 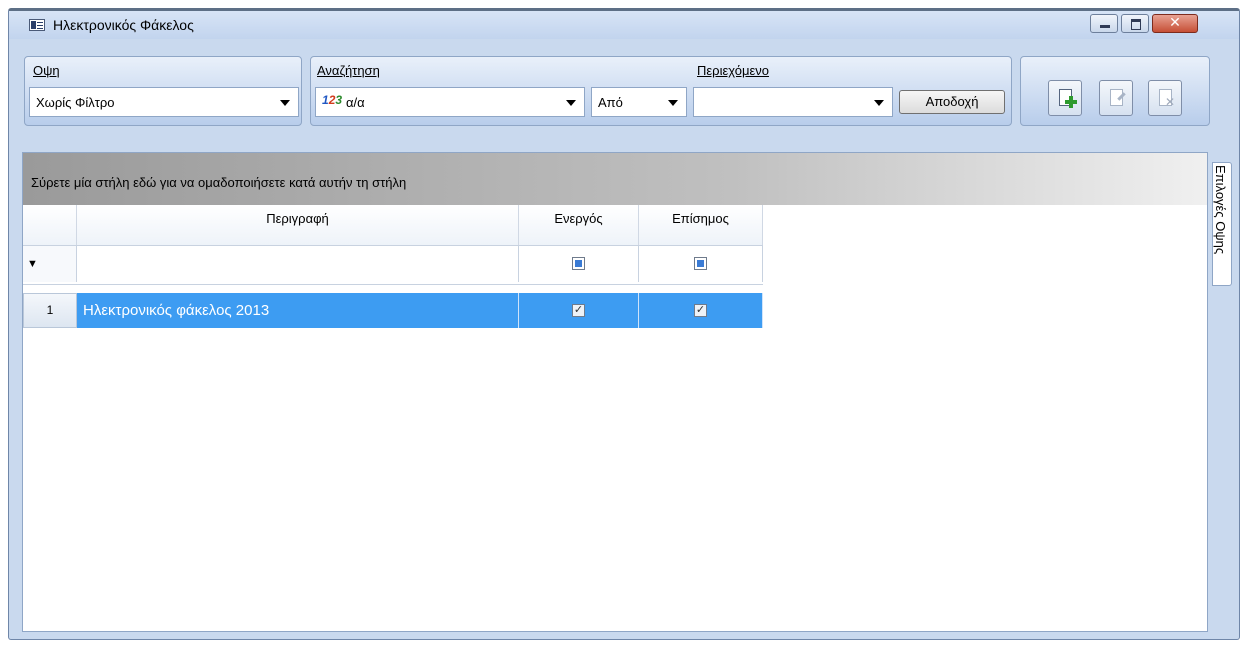 I want to click on filter-active-cell, so click(x=579, y=264).